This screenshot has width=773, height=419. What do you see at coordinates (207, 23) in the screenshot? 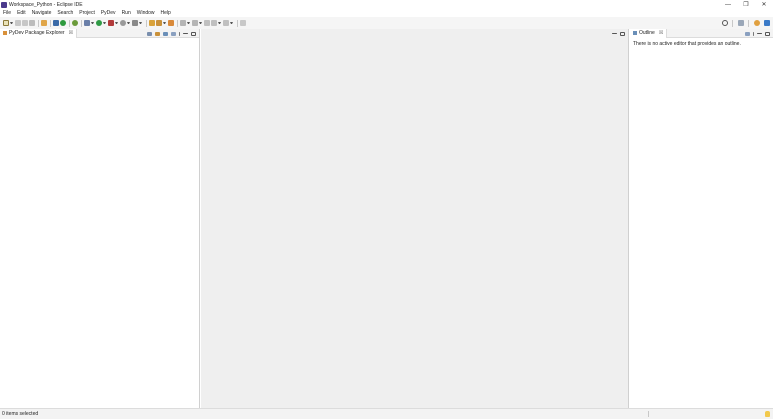
I see `last-edit-icon` at bounding box center [207, 23].